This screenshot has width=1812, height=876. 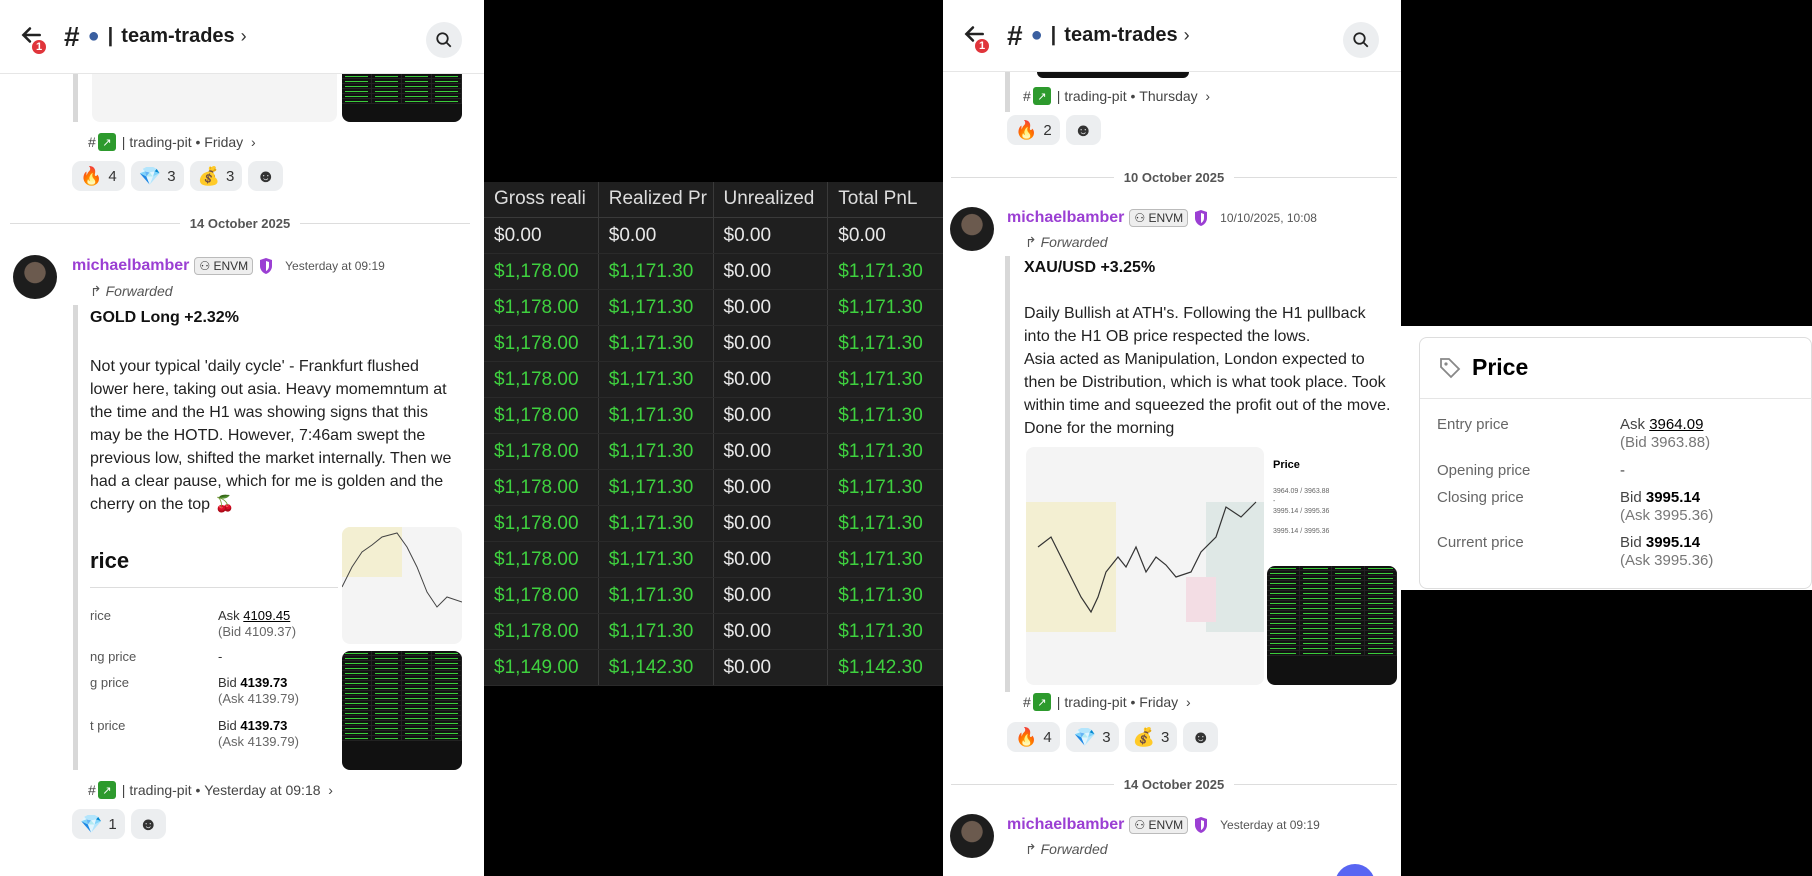 I want to click on opening-price-value: -, so click(x=1622, y=470).